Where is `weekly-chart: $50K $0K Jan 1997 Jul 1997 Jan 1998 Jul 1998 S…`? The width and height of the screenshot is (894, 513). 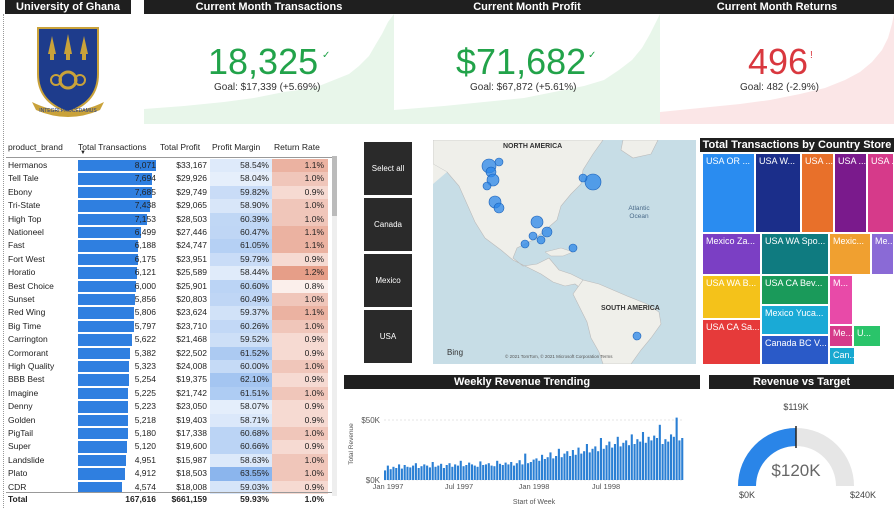 weekly-chart: $50K $0K Jan 1997 Jul 1997 Jan 1998 Jul 1998 S… is located at coordinates (522, 450).